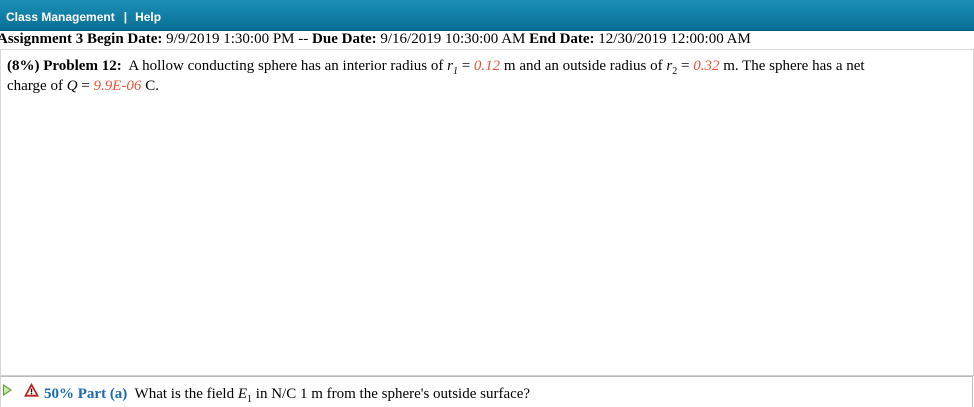 The image size is (974, 407). What do you see at coordinates (674, 39) in the screenshot?
I see `end-date: 12/30/2019 12:00:00 AM` at bounding box center [674, 39].